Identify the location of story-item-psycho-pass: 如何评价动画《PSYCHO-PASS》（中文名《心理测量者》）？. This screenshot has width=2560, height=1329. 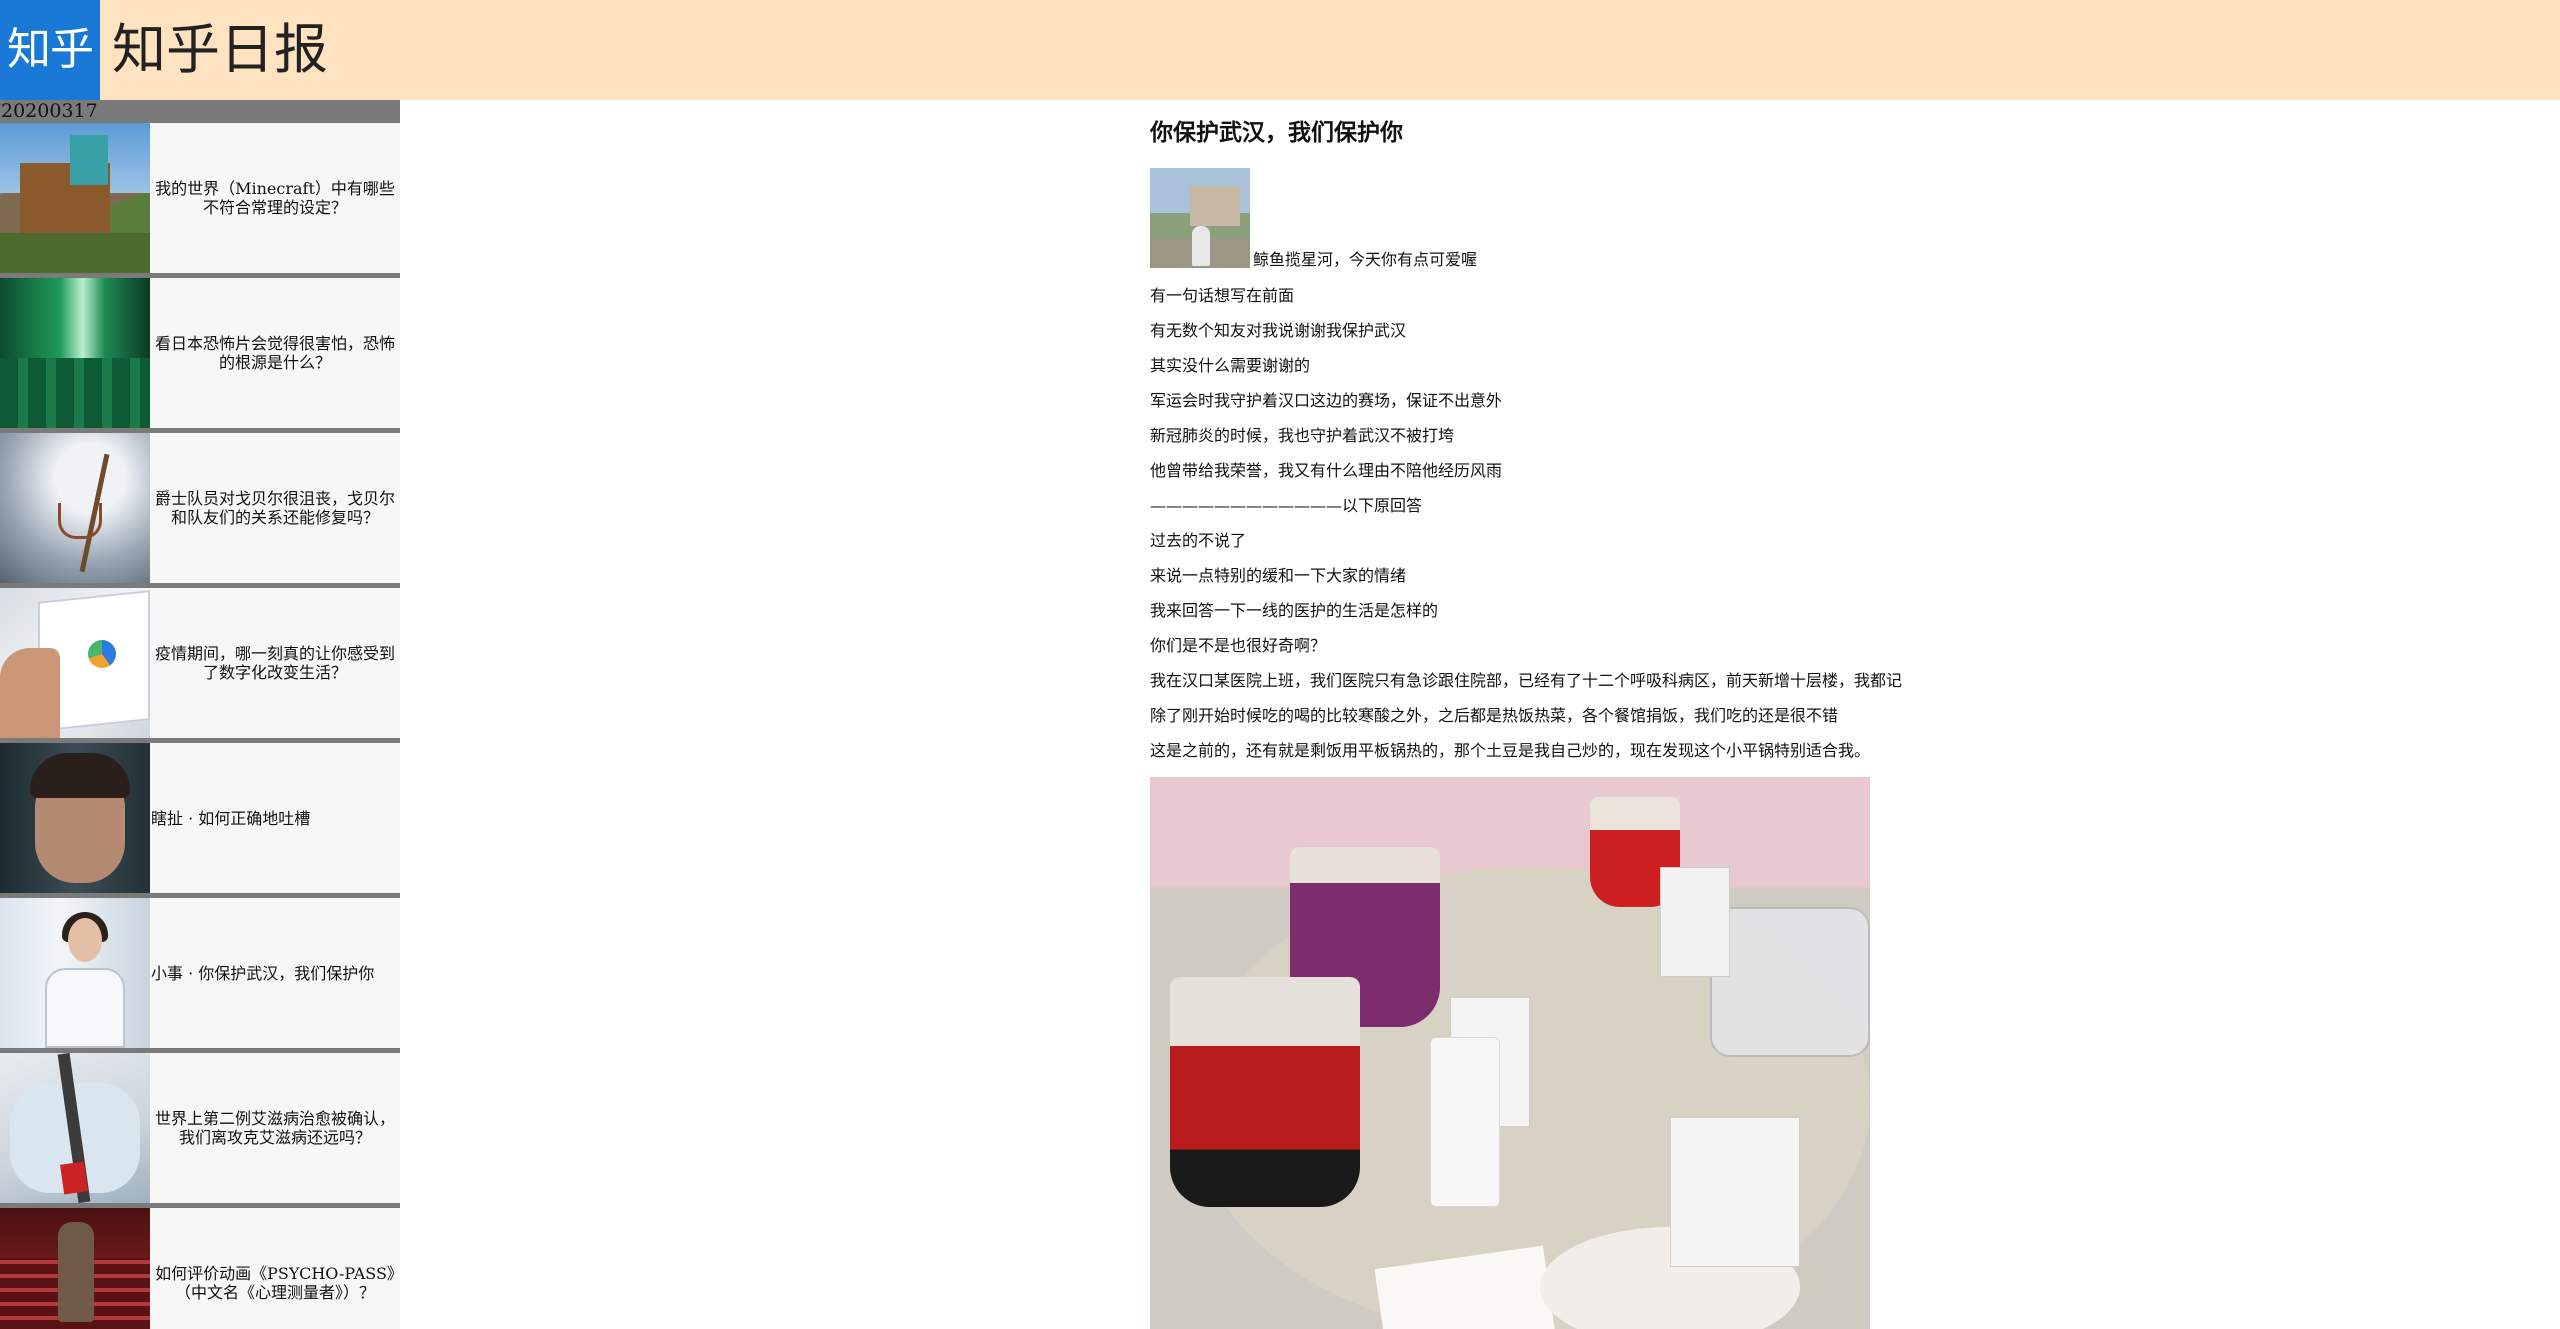
(200, 1268).